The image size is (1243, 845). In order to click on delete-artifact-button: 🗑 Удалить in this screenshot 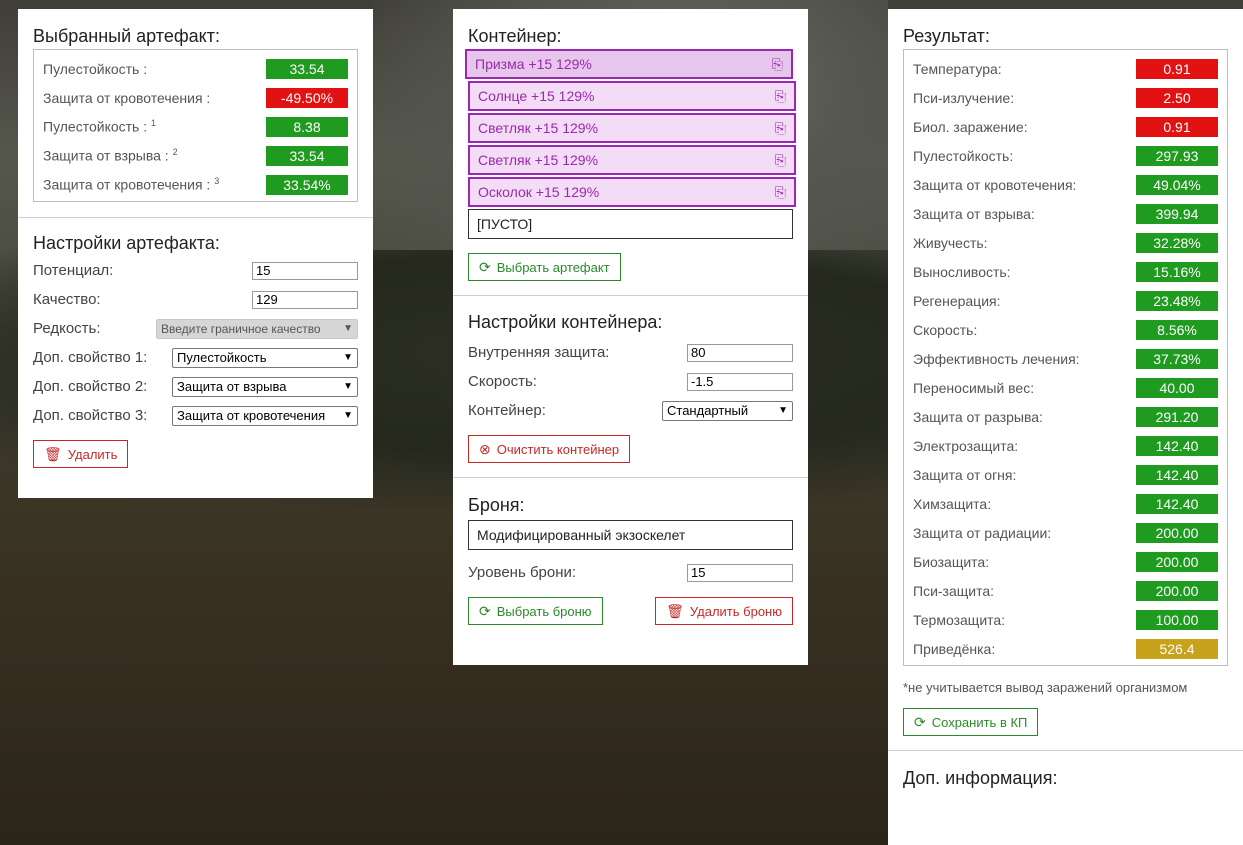, I will do `click(81, 454)`.